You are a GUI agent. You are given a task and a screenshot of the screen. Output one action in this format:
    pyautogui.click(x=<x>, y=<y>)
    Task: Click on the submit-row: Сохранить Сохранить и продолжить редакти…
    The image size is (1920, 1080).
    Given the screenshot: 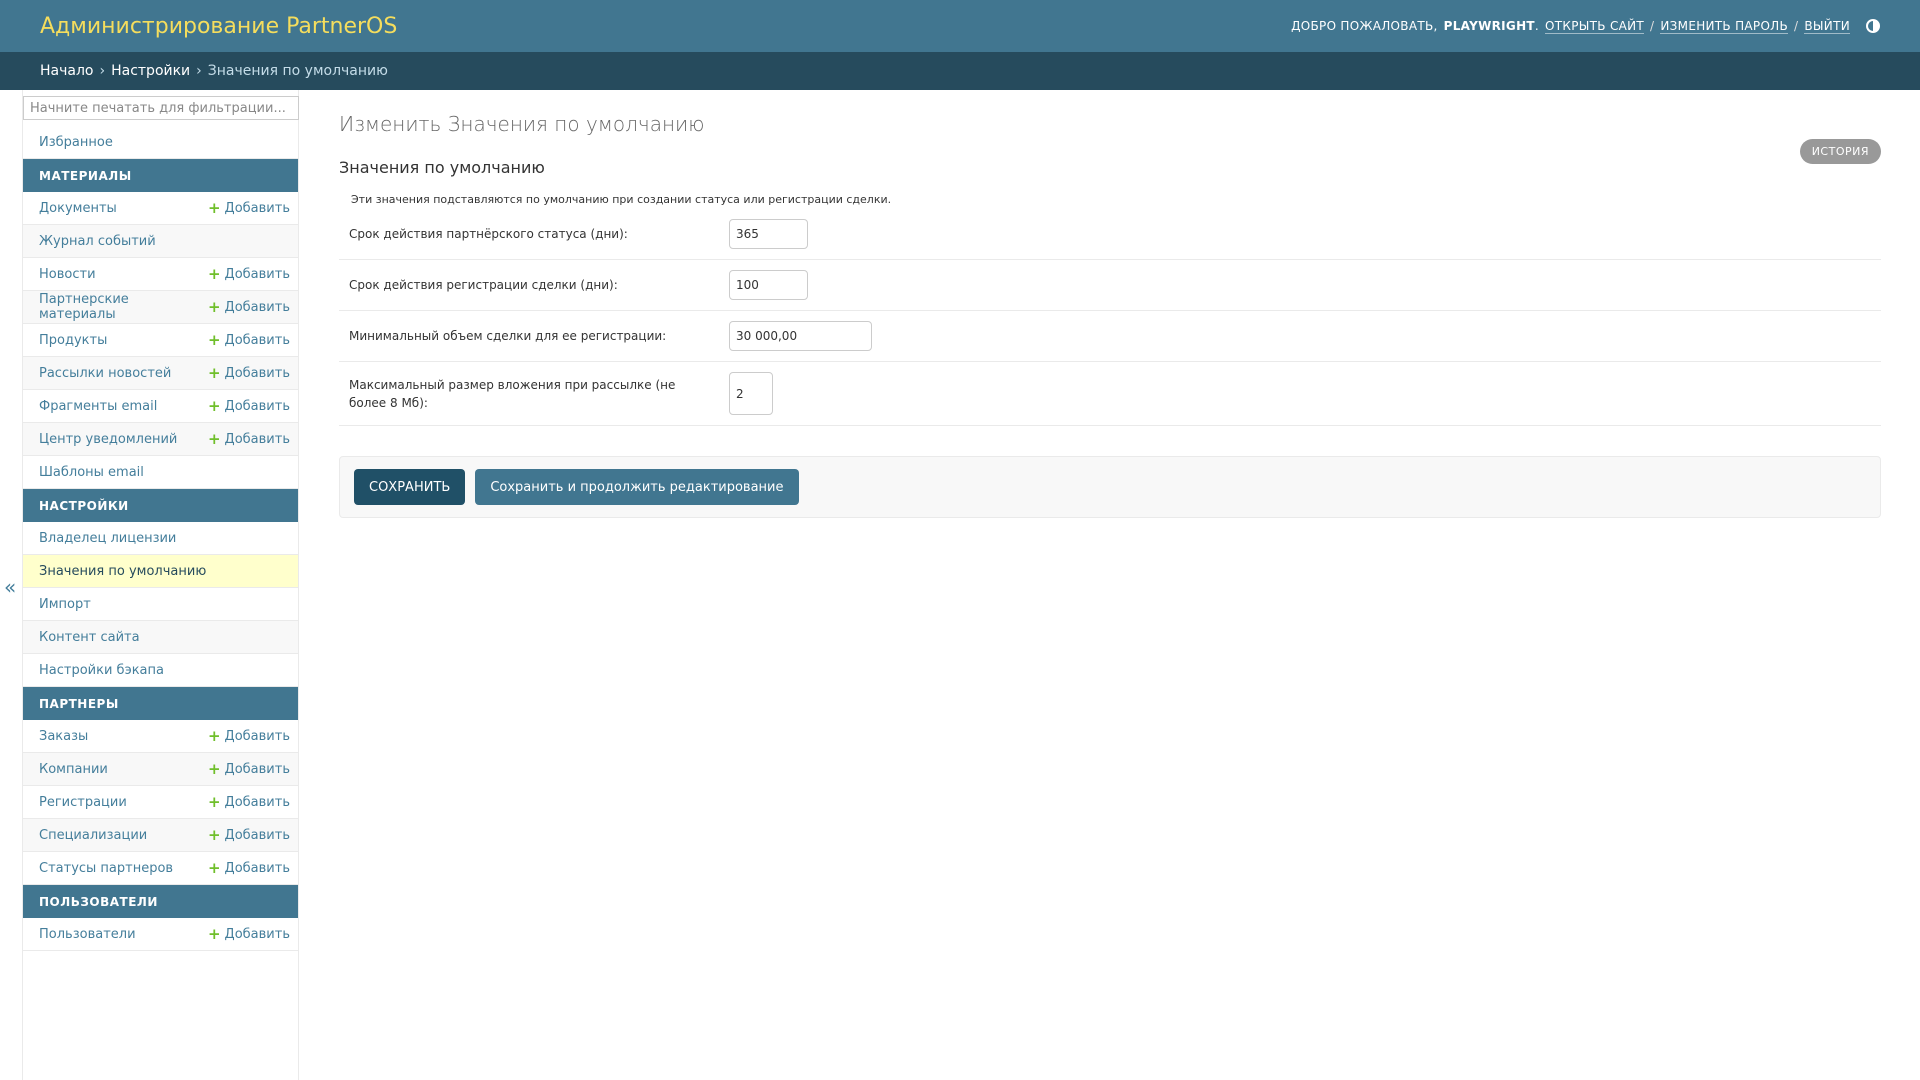 What is the action you would take?
    pyautogui.click(x=1110, y=487)
    